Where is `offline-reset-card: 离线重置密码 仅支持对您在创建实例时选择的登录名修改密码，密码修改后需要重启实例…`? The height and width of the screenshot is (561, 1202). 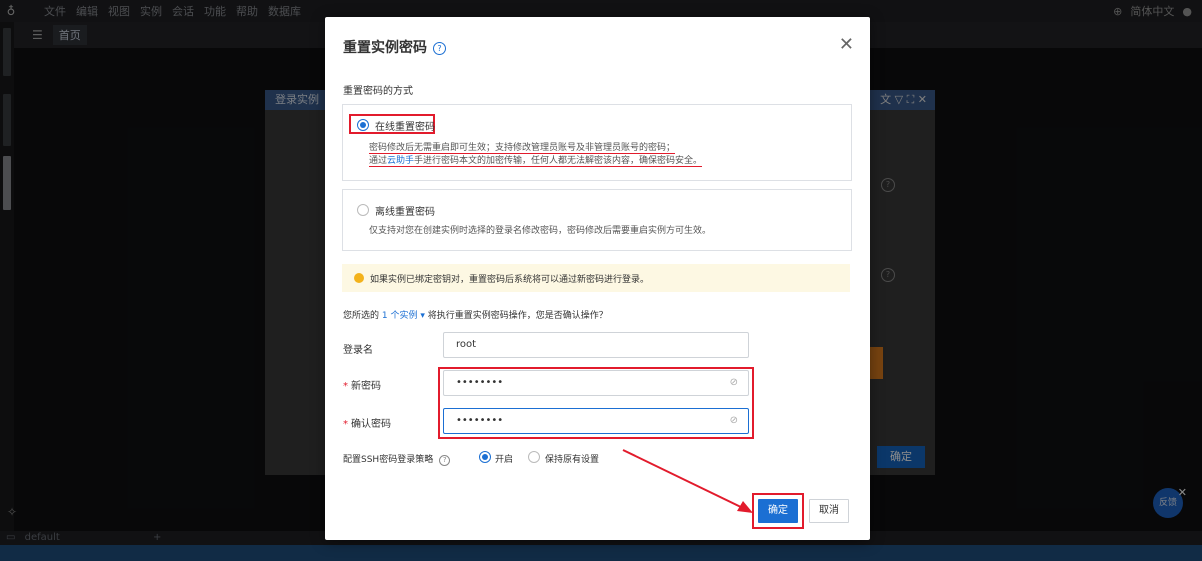 offline-reset-card: 离线重置密码 仅支持对您在创建实例时选择的登录名修改密码，密码修改后需要重启实例… is located at coordinates (597, 220).